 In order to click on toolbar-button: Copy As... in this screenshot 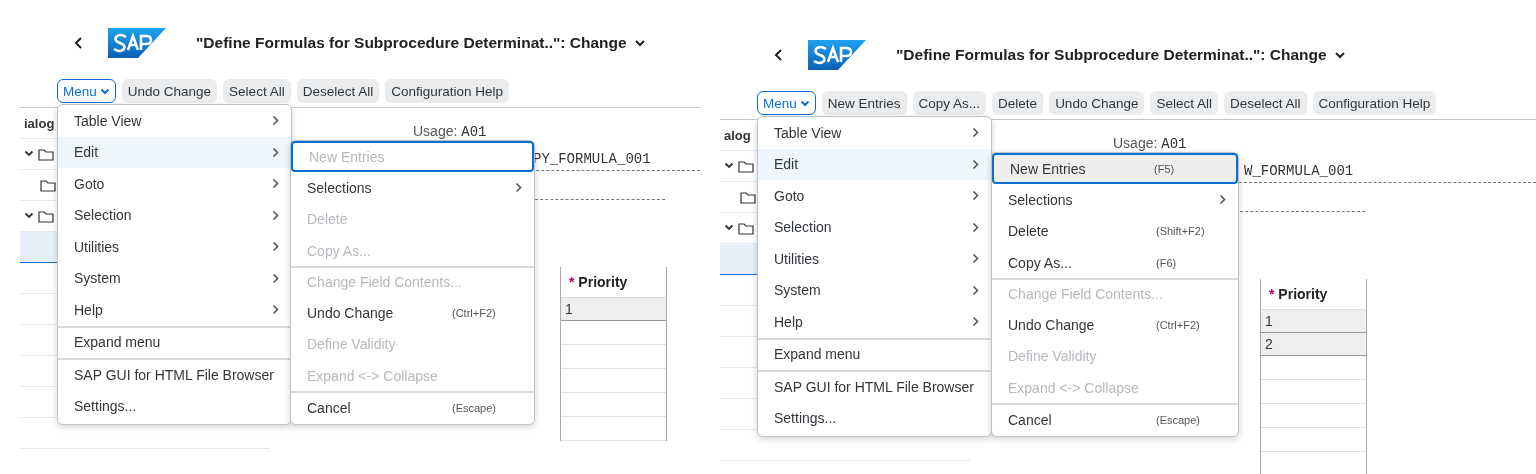, I will do `click(949, 103)`.